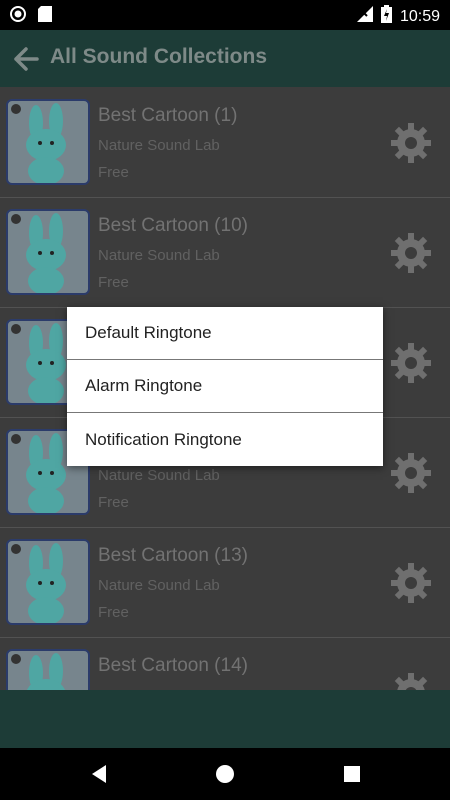 Image resolution: width=450 pixels, height=800 pixels. What do you see at coordinates (148, 332) in the screenshot?
I see `dialog-item-label: Default Ringtone` at bounding box center [148, 332].